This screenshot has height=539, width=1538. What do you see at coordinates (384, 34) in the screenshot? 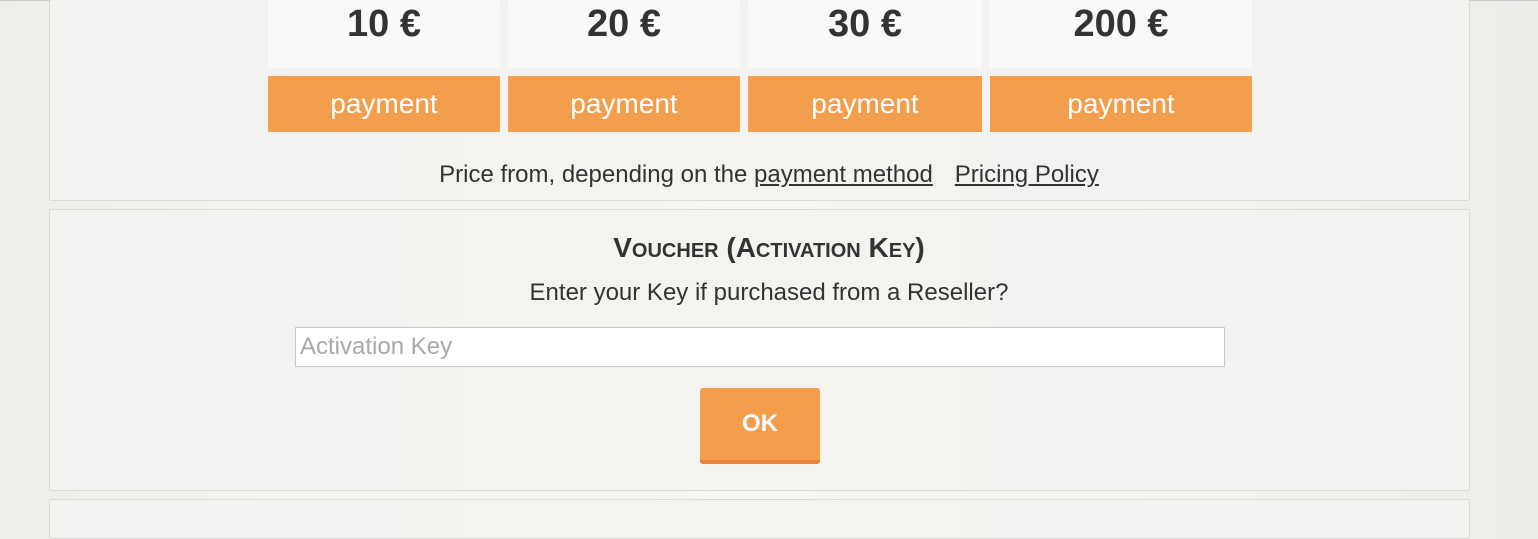
I see `price-10: 10 €` at bounding box center [384, 34].